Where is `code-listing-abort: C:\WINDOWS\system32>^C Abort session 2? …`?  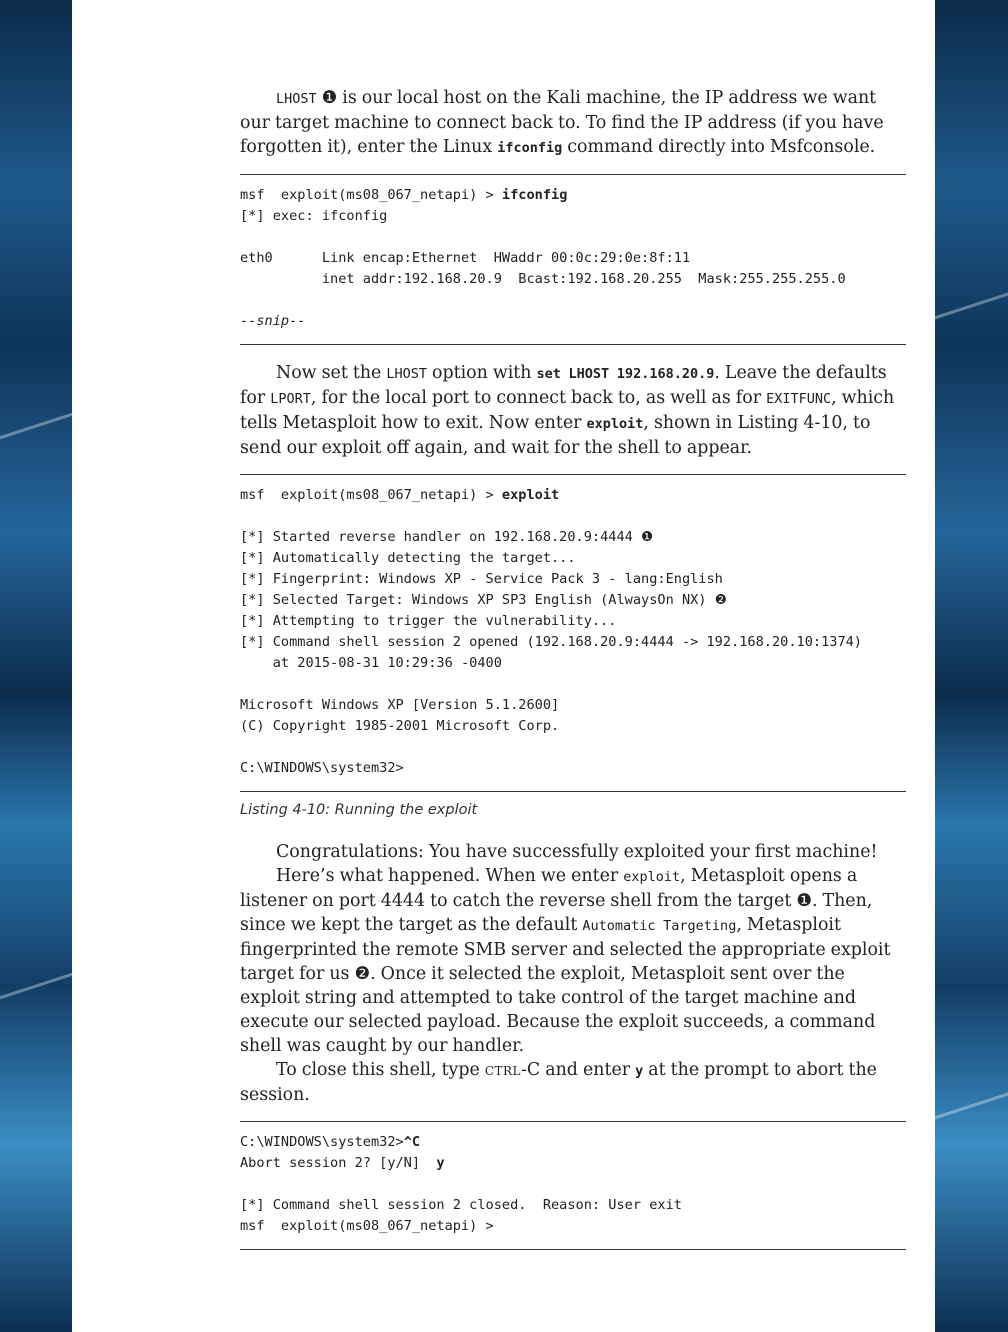 code-listing-abort: C:\WINDOWS\system32>^C Abort session 2? … is located at coordinates (573, 1185).